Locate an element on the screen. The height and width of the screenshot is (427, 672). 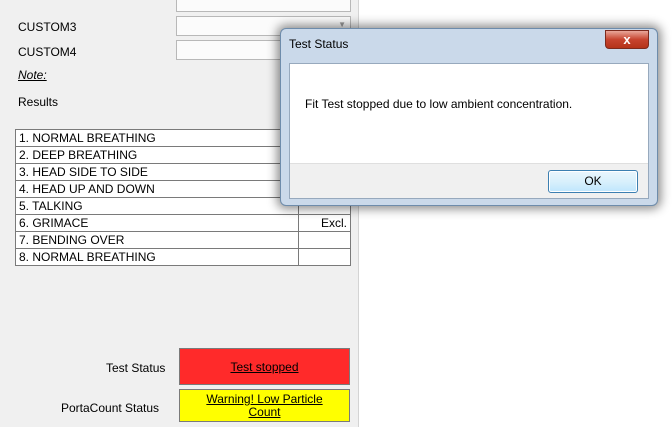
results-label: Results is located at coordinates (38, 102).